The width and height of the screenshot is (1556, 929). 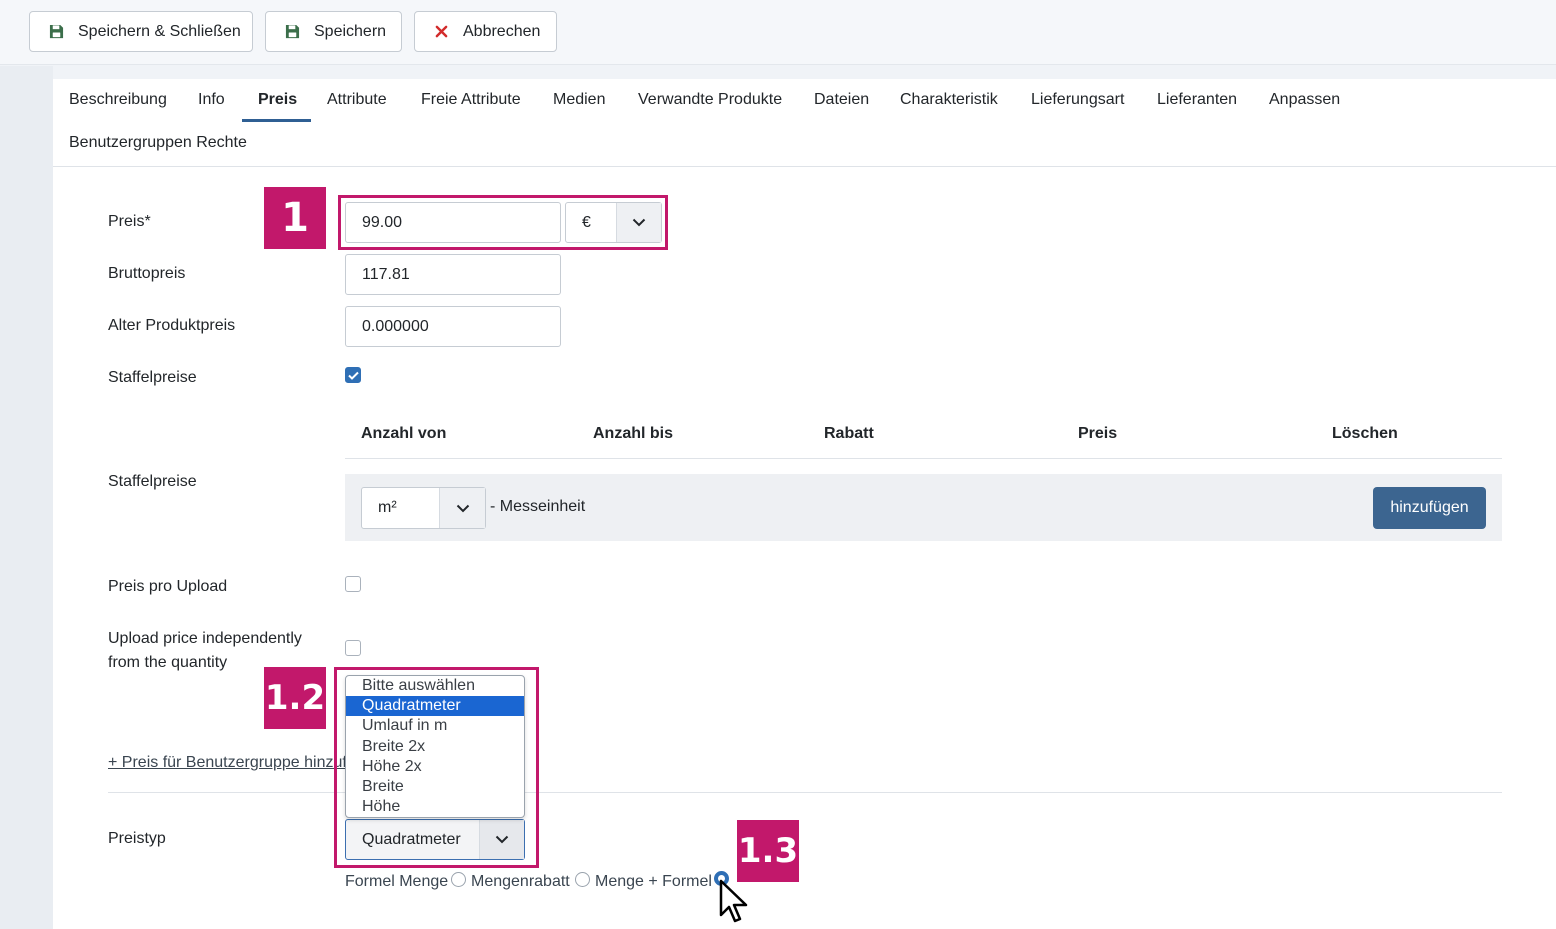 I want to click on old-price-input: 0.000000, so click(x=453, y=326).